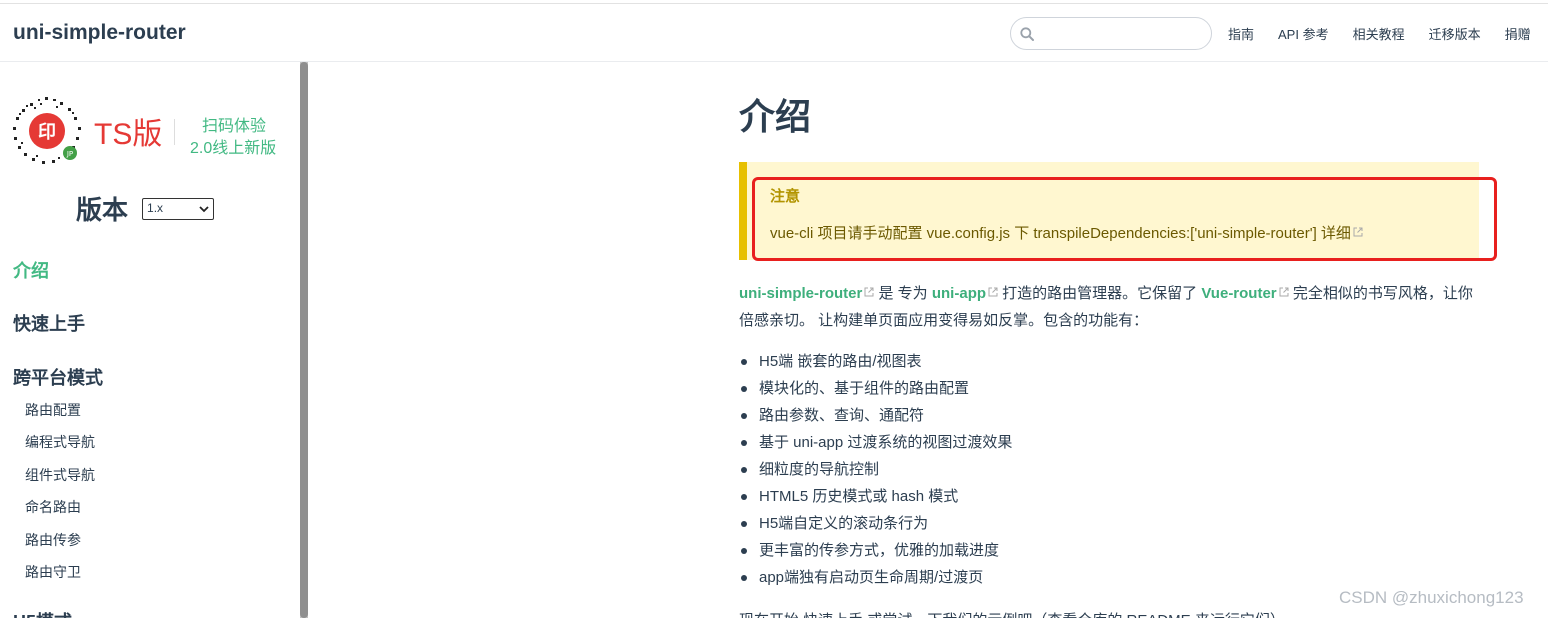  Describe the element at coordinates (204, 208) in the screenshot. I see `chevron-down-icon` at that location.